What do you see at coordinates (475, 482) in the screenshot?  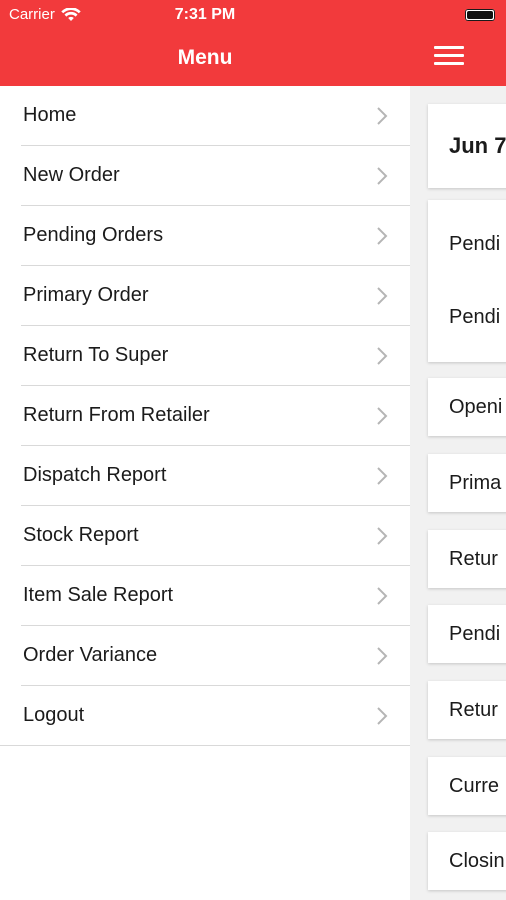 I see `card-label: Prima` at bounding box center [475, 482].